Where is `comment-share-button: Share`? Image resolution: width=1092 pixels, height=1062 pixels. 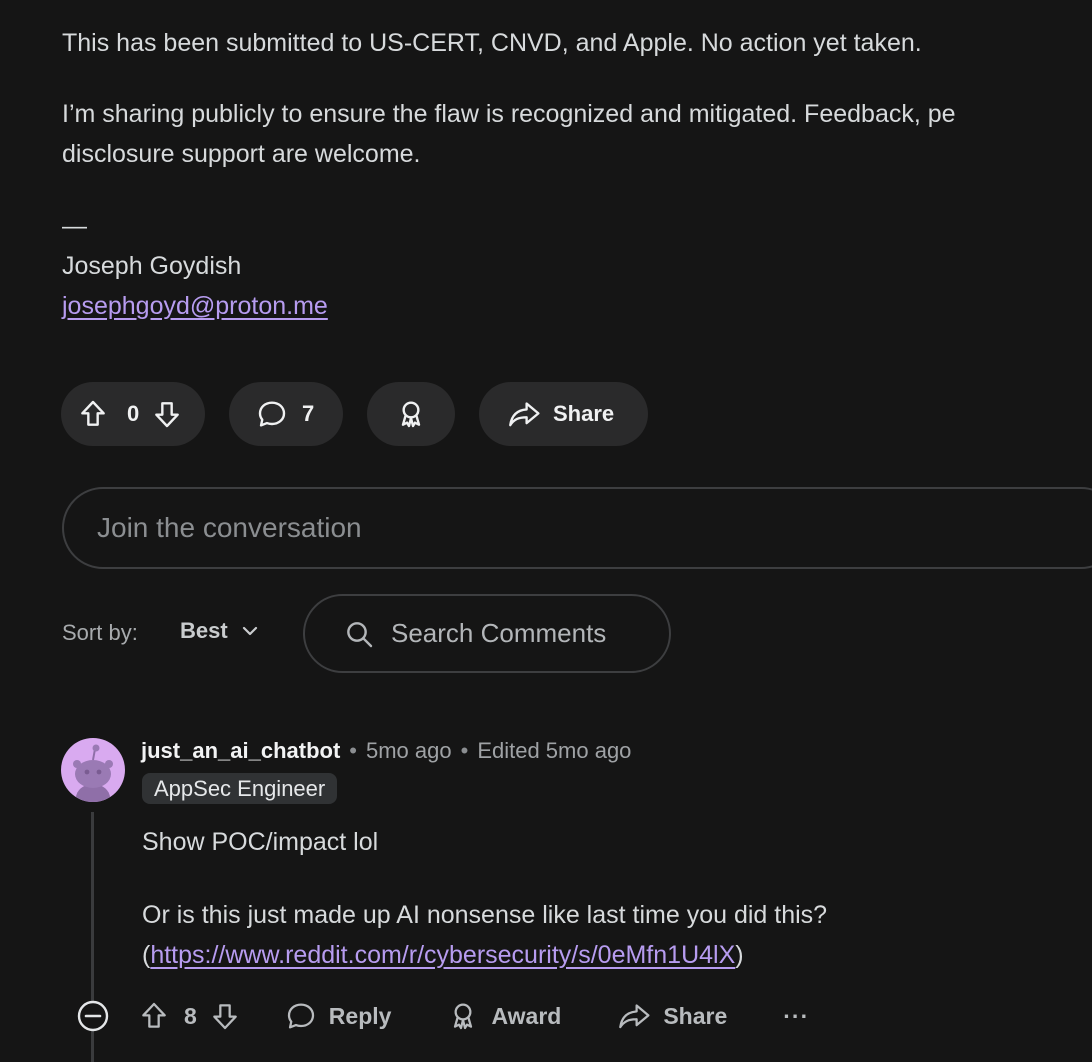 comment-share-button: Share is located at coordinates (672, 1016).